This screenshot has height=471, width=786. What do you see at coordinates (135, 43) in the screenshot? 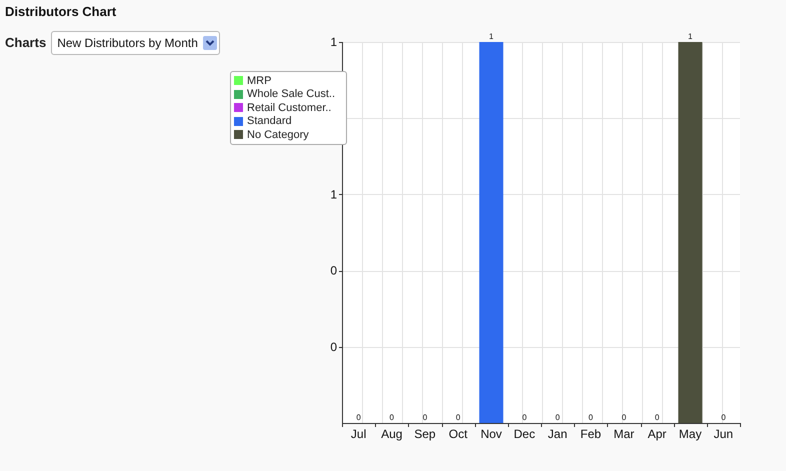
I see `chart-select: New Distributors by Month` at bounding box center [135, 43].